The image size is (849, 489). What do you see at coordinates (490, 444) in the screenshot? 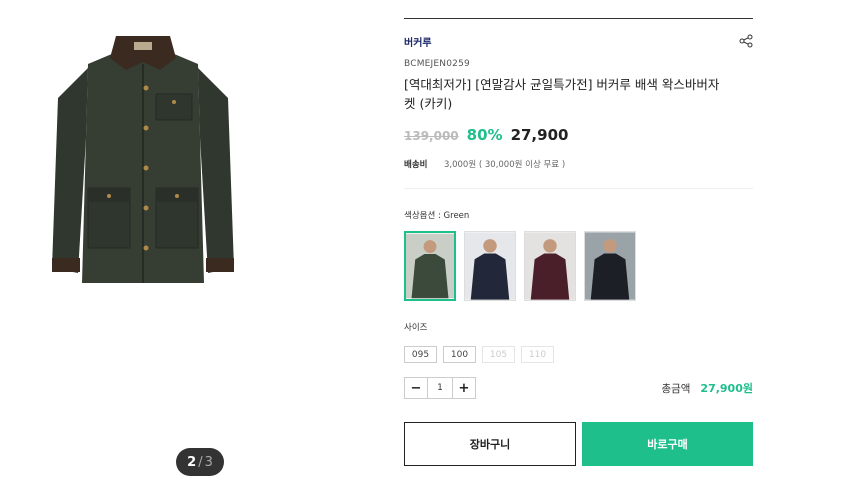
I see `add-to-cart-button: 장바구니` at bounding box center [490, 444].